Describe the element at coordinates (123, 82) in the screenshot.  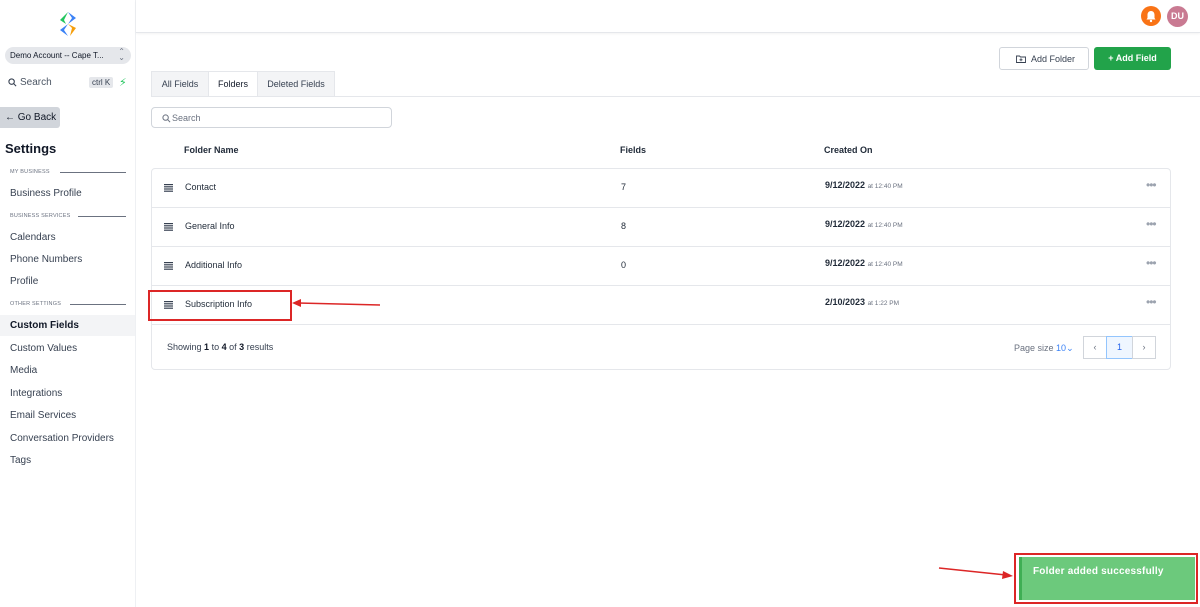
I see `lightning-icon: ⚡` at that location.